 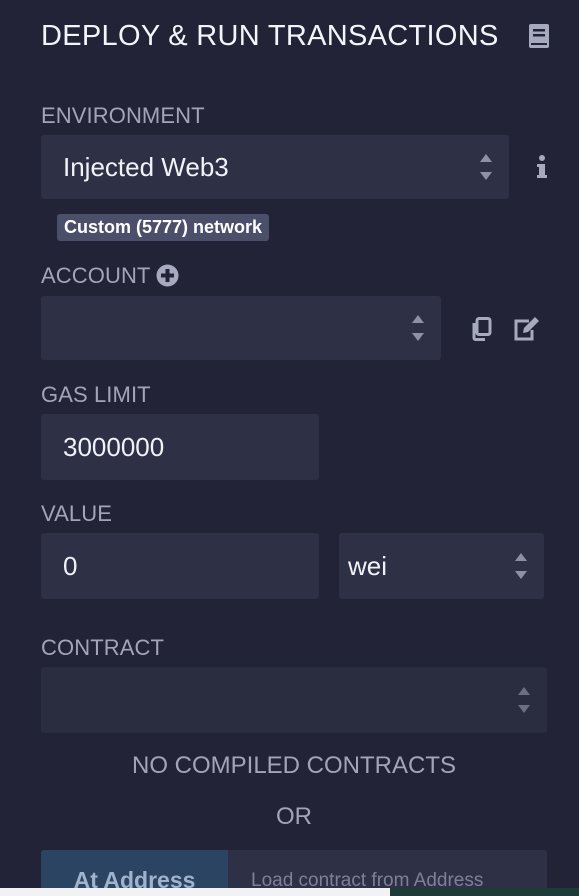 I want to click on gas-limit-label: GAS LIMIT, so click(x=96, y=394).